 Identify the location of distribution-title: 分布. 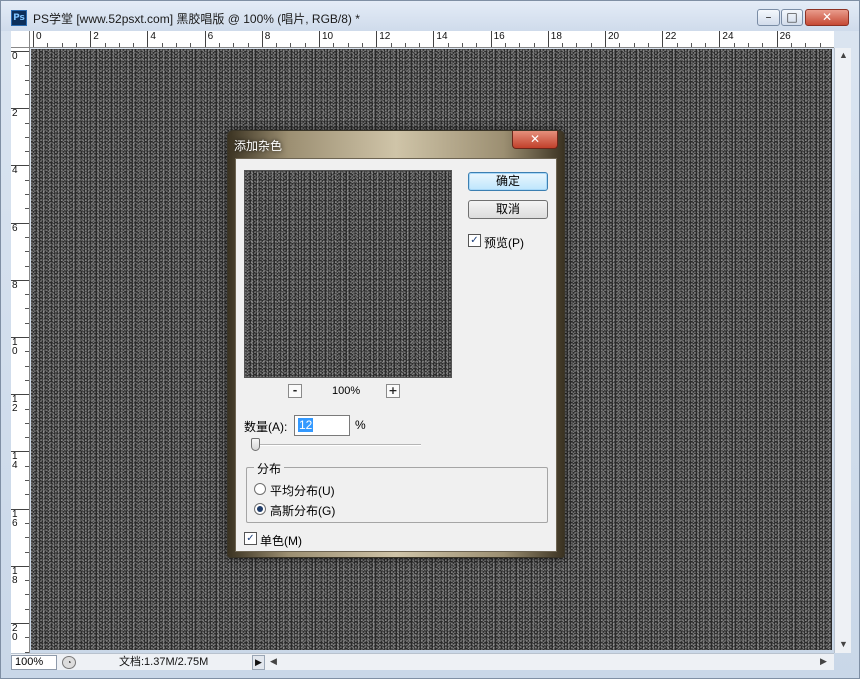
(269, 468).